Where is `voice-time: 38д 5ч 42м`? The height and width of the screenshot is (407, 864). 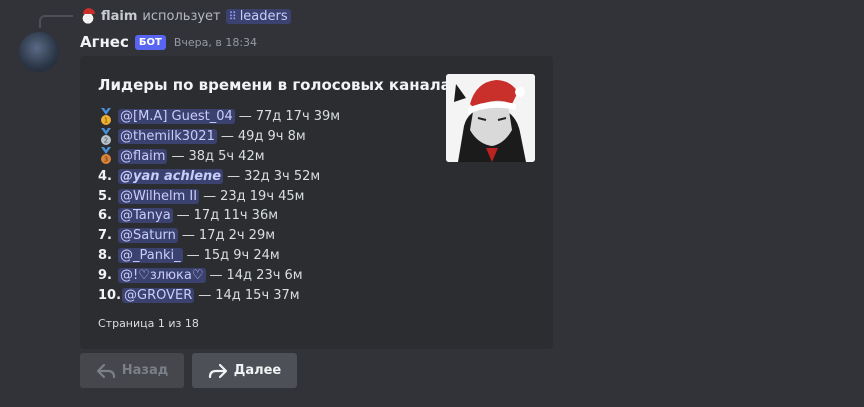
voice-time: 38д 5ч 42м is located at coordinates (226, 156).